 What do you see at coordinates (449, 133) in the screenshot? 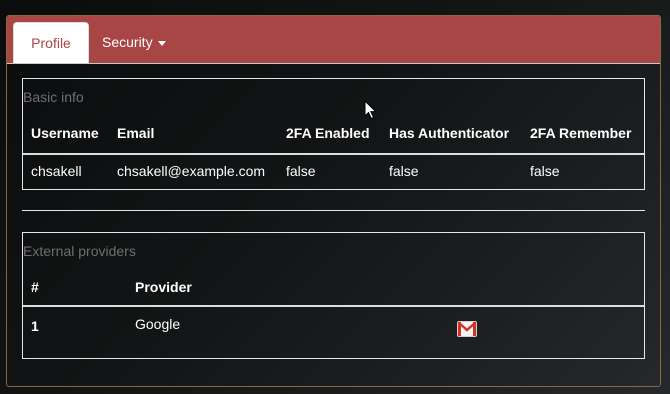
I see `column-header-has-authenticator: Has Authenticator` at bounding box center [449, 133].